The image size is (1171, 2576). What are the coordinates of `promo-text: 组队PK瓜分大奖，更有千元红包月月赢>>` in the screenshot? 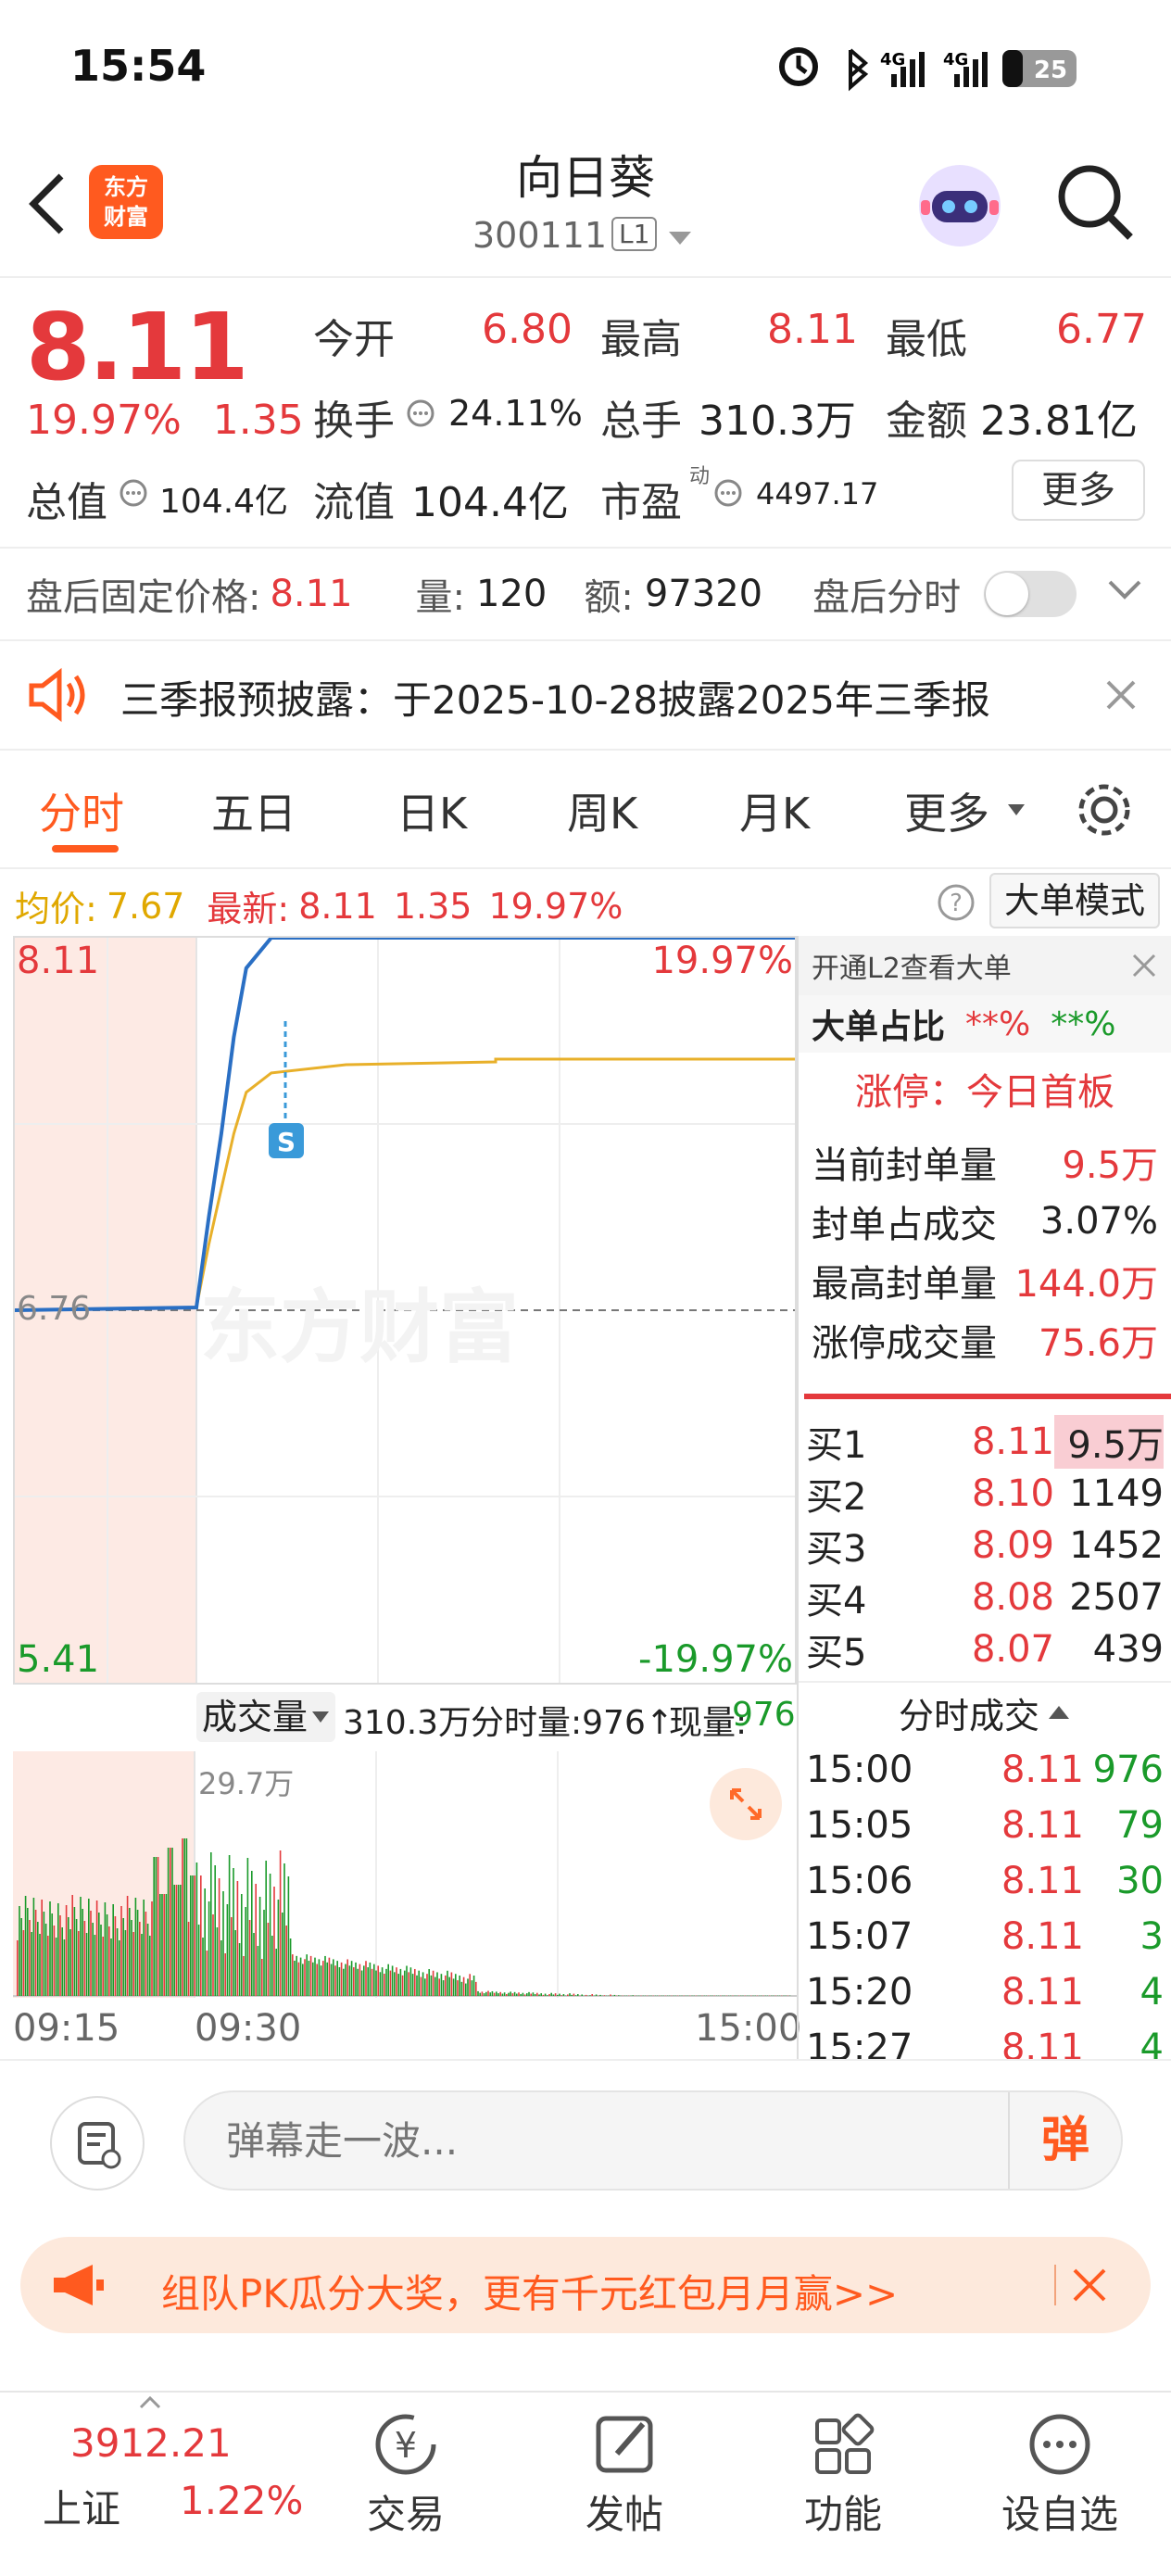 It's located at (529, 2291).